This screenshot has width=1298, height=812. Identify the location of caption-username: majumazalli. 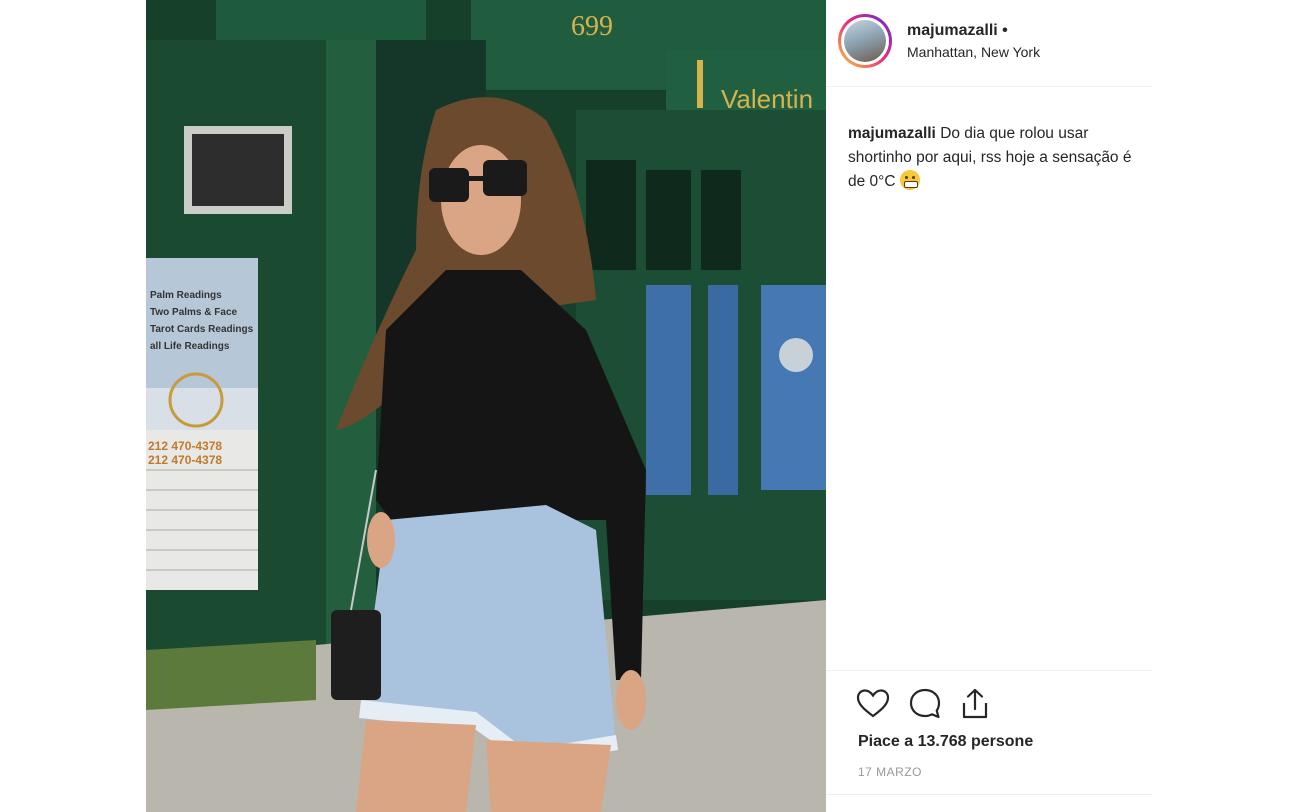
(892, 133).